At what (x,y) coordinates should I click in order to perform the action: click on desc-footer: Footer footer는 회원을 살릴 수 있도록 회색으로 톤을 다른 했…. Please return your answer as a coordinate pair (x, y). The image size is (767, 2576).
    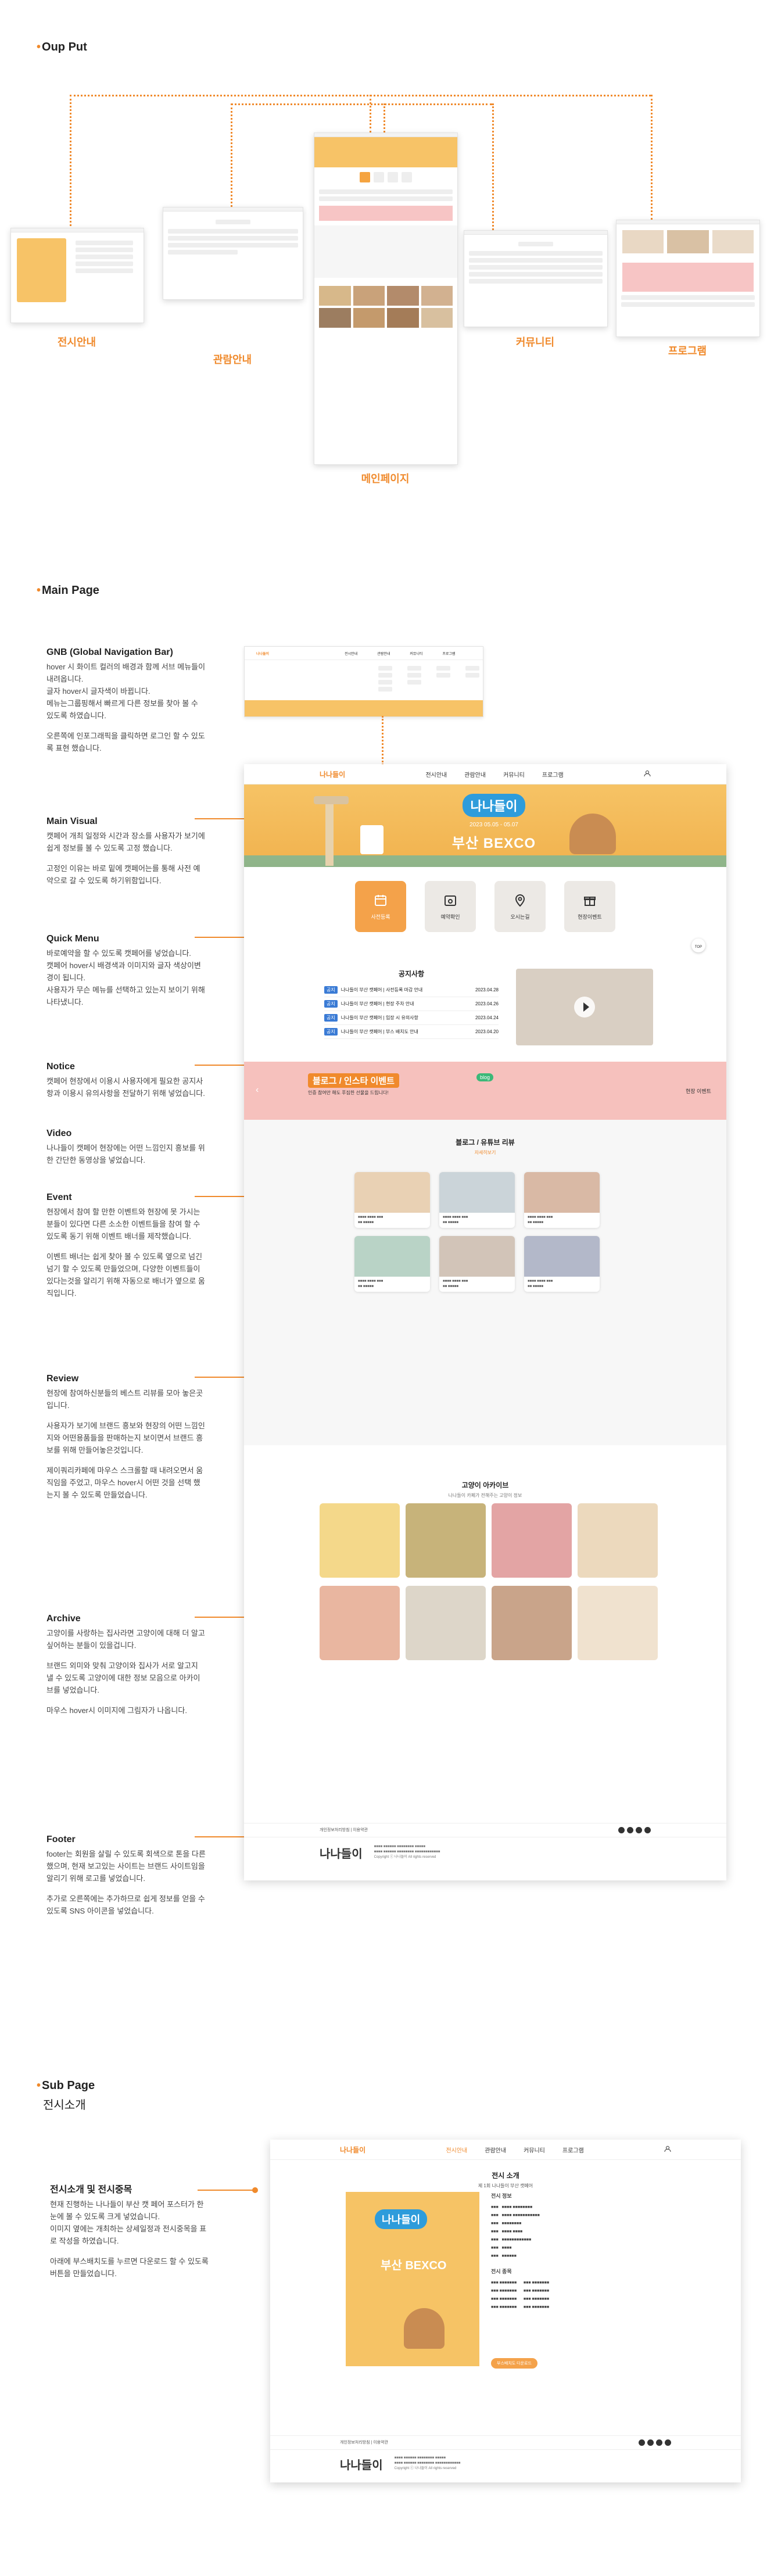
    Looking at the image, I should click on (126, 1875).